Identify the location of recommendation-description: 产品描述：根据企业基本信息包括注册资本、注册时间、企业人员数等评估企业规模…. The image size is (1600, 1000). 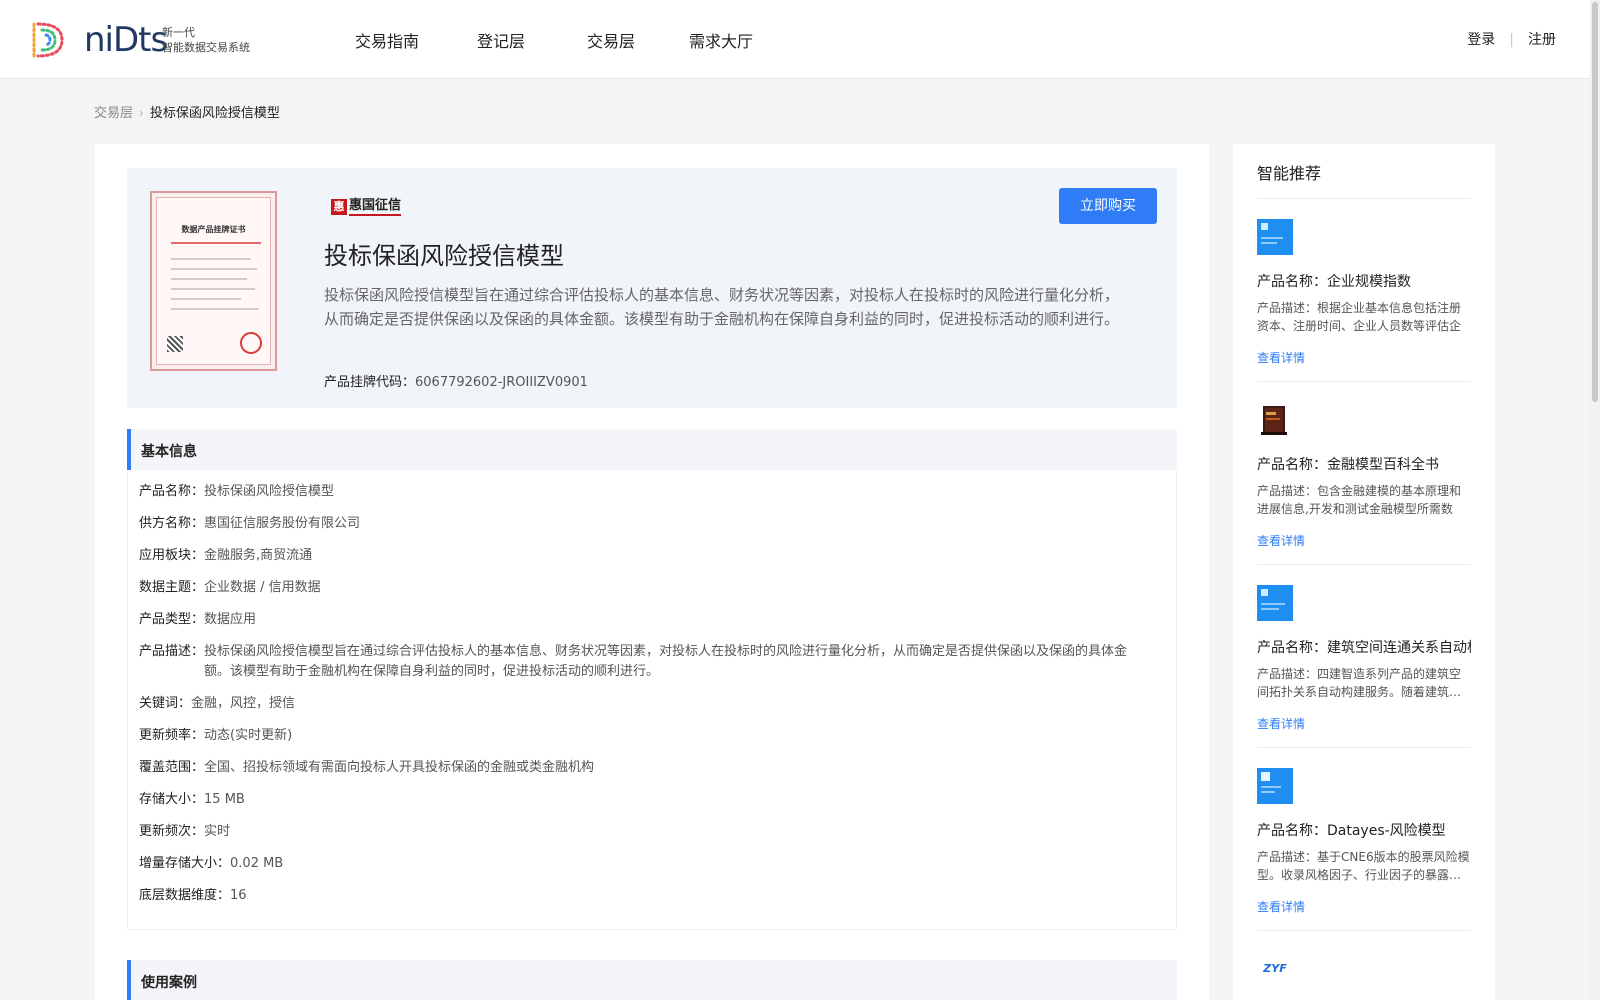
(1359, 317).